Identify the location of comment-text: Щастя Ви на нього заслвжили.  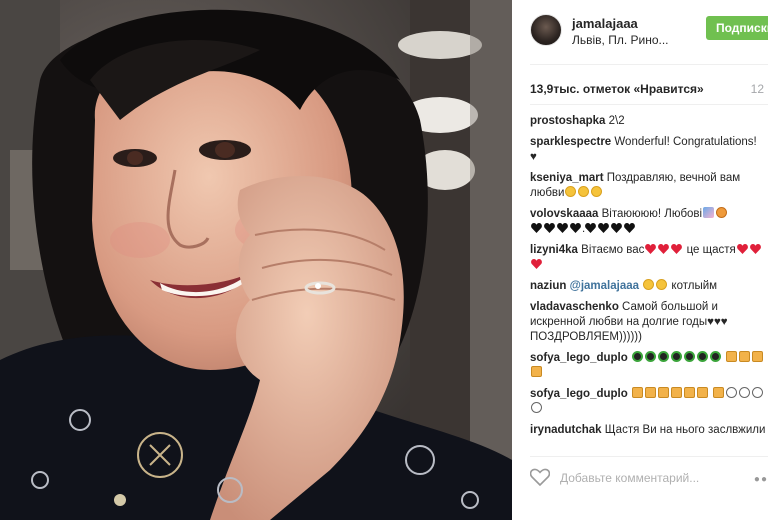
(683, 430).